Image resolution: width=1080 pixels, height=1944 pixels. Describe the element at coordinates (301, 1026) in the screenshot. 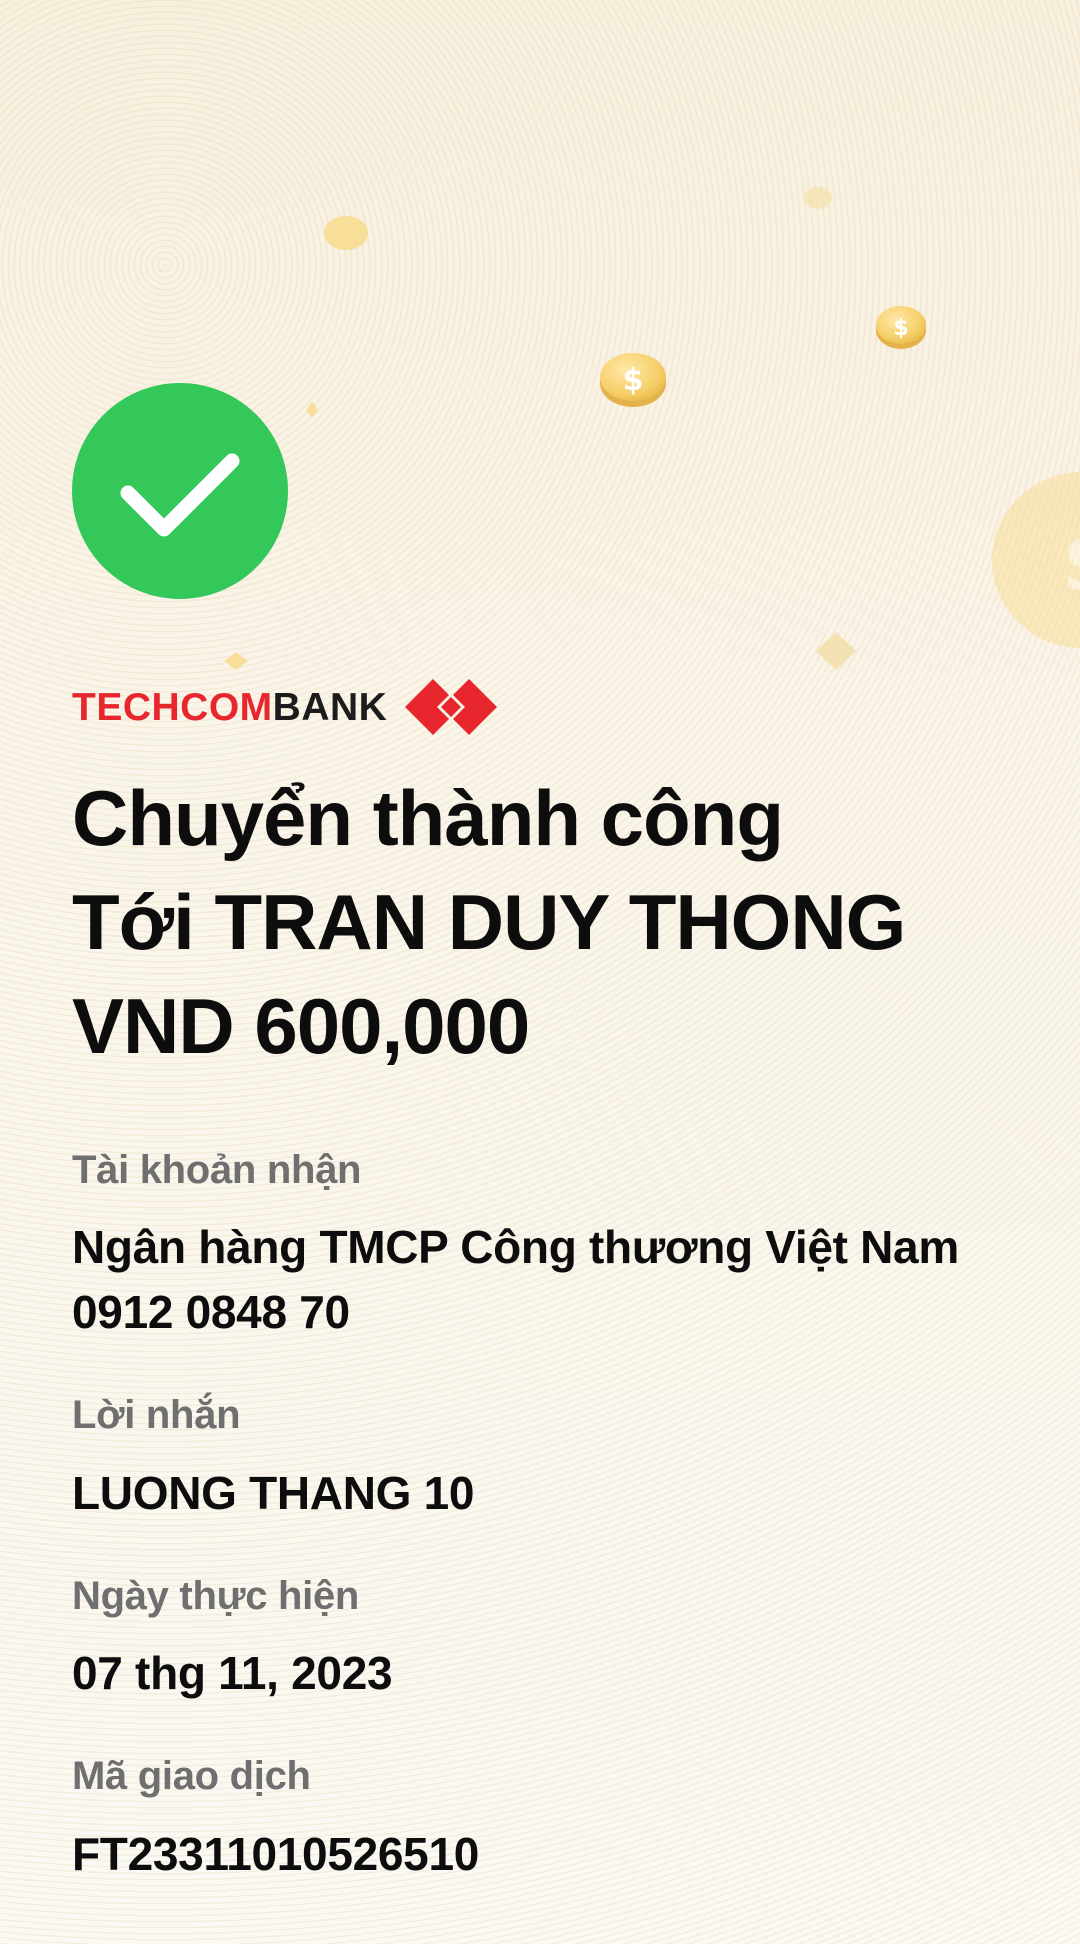

I see `transfer-amount: VND 600,000` at that location.